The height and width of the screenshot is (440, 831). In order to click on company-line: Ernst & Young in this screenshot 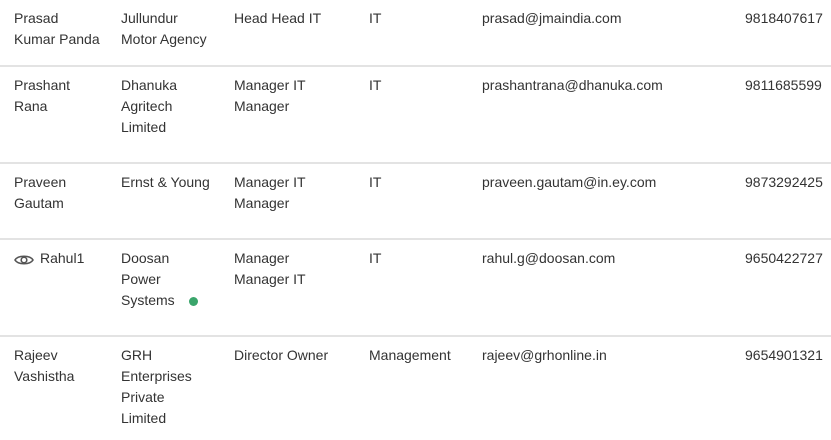, I will do `click(165, 182)`.